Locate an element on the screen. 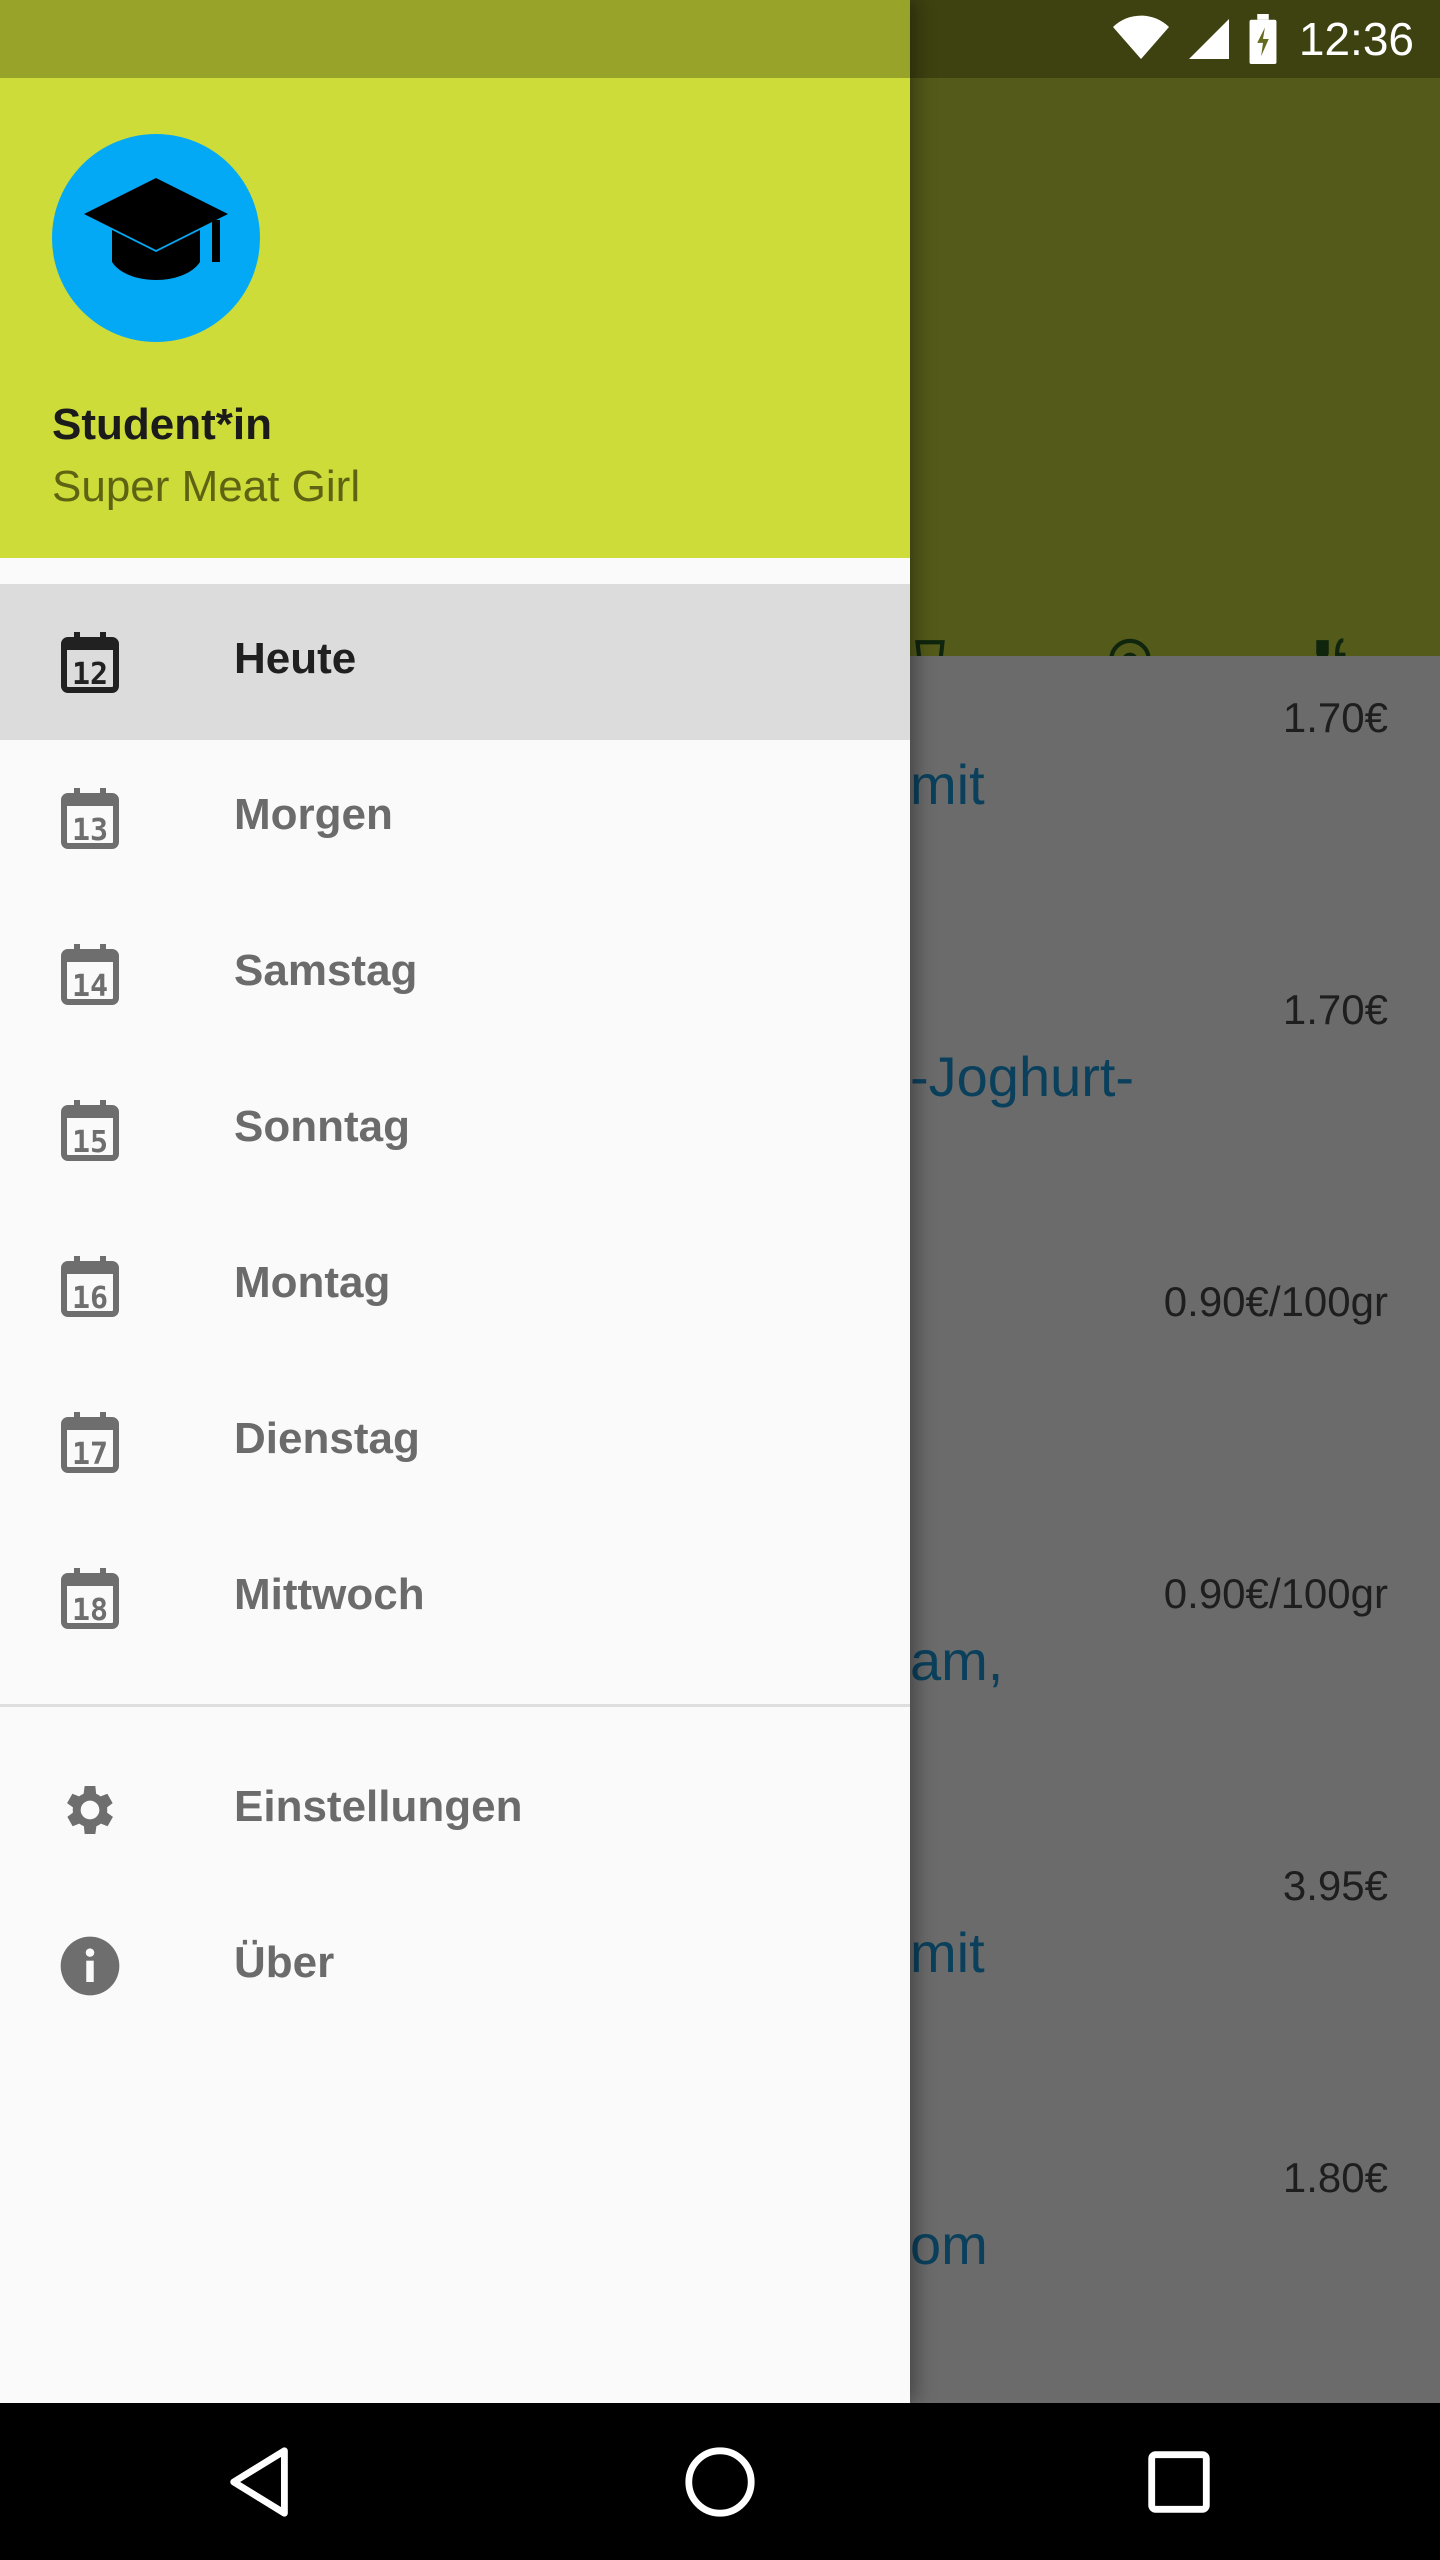  avatar is located at coordinates (156, 238).